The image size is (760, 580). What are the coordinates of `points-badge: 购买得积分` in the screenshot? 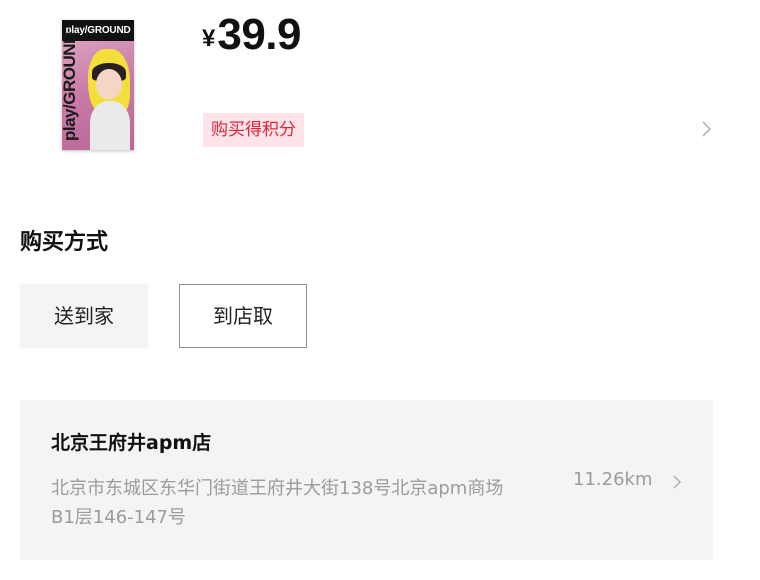 It's located at (253, 130).